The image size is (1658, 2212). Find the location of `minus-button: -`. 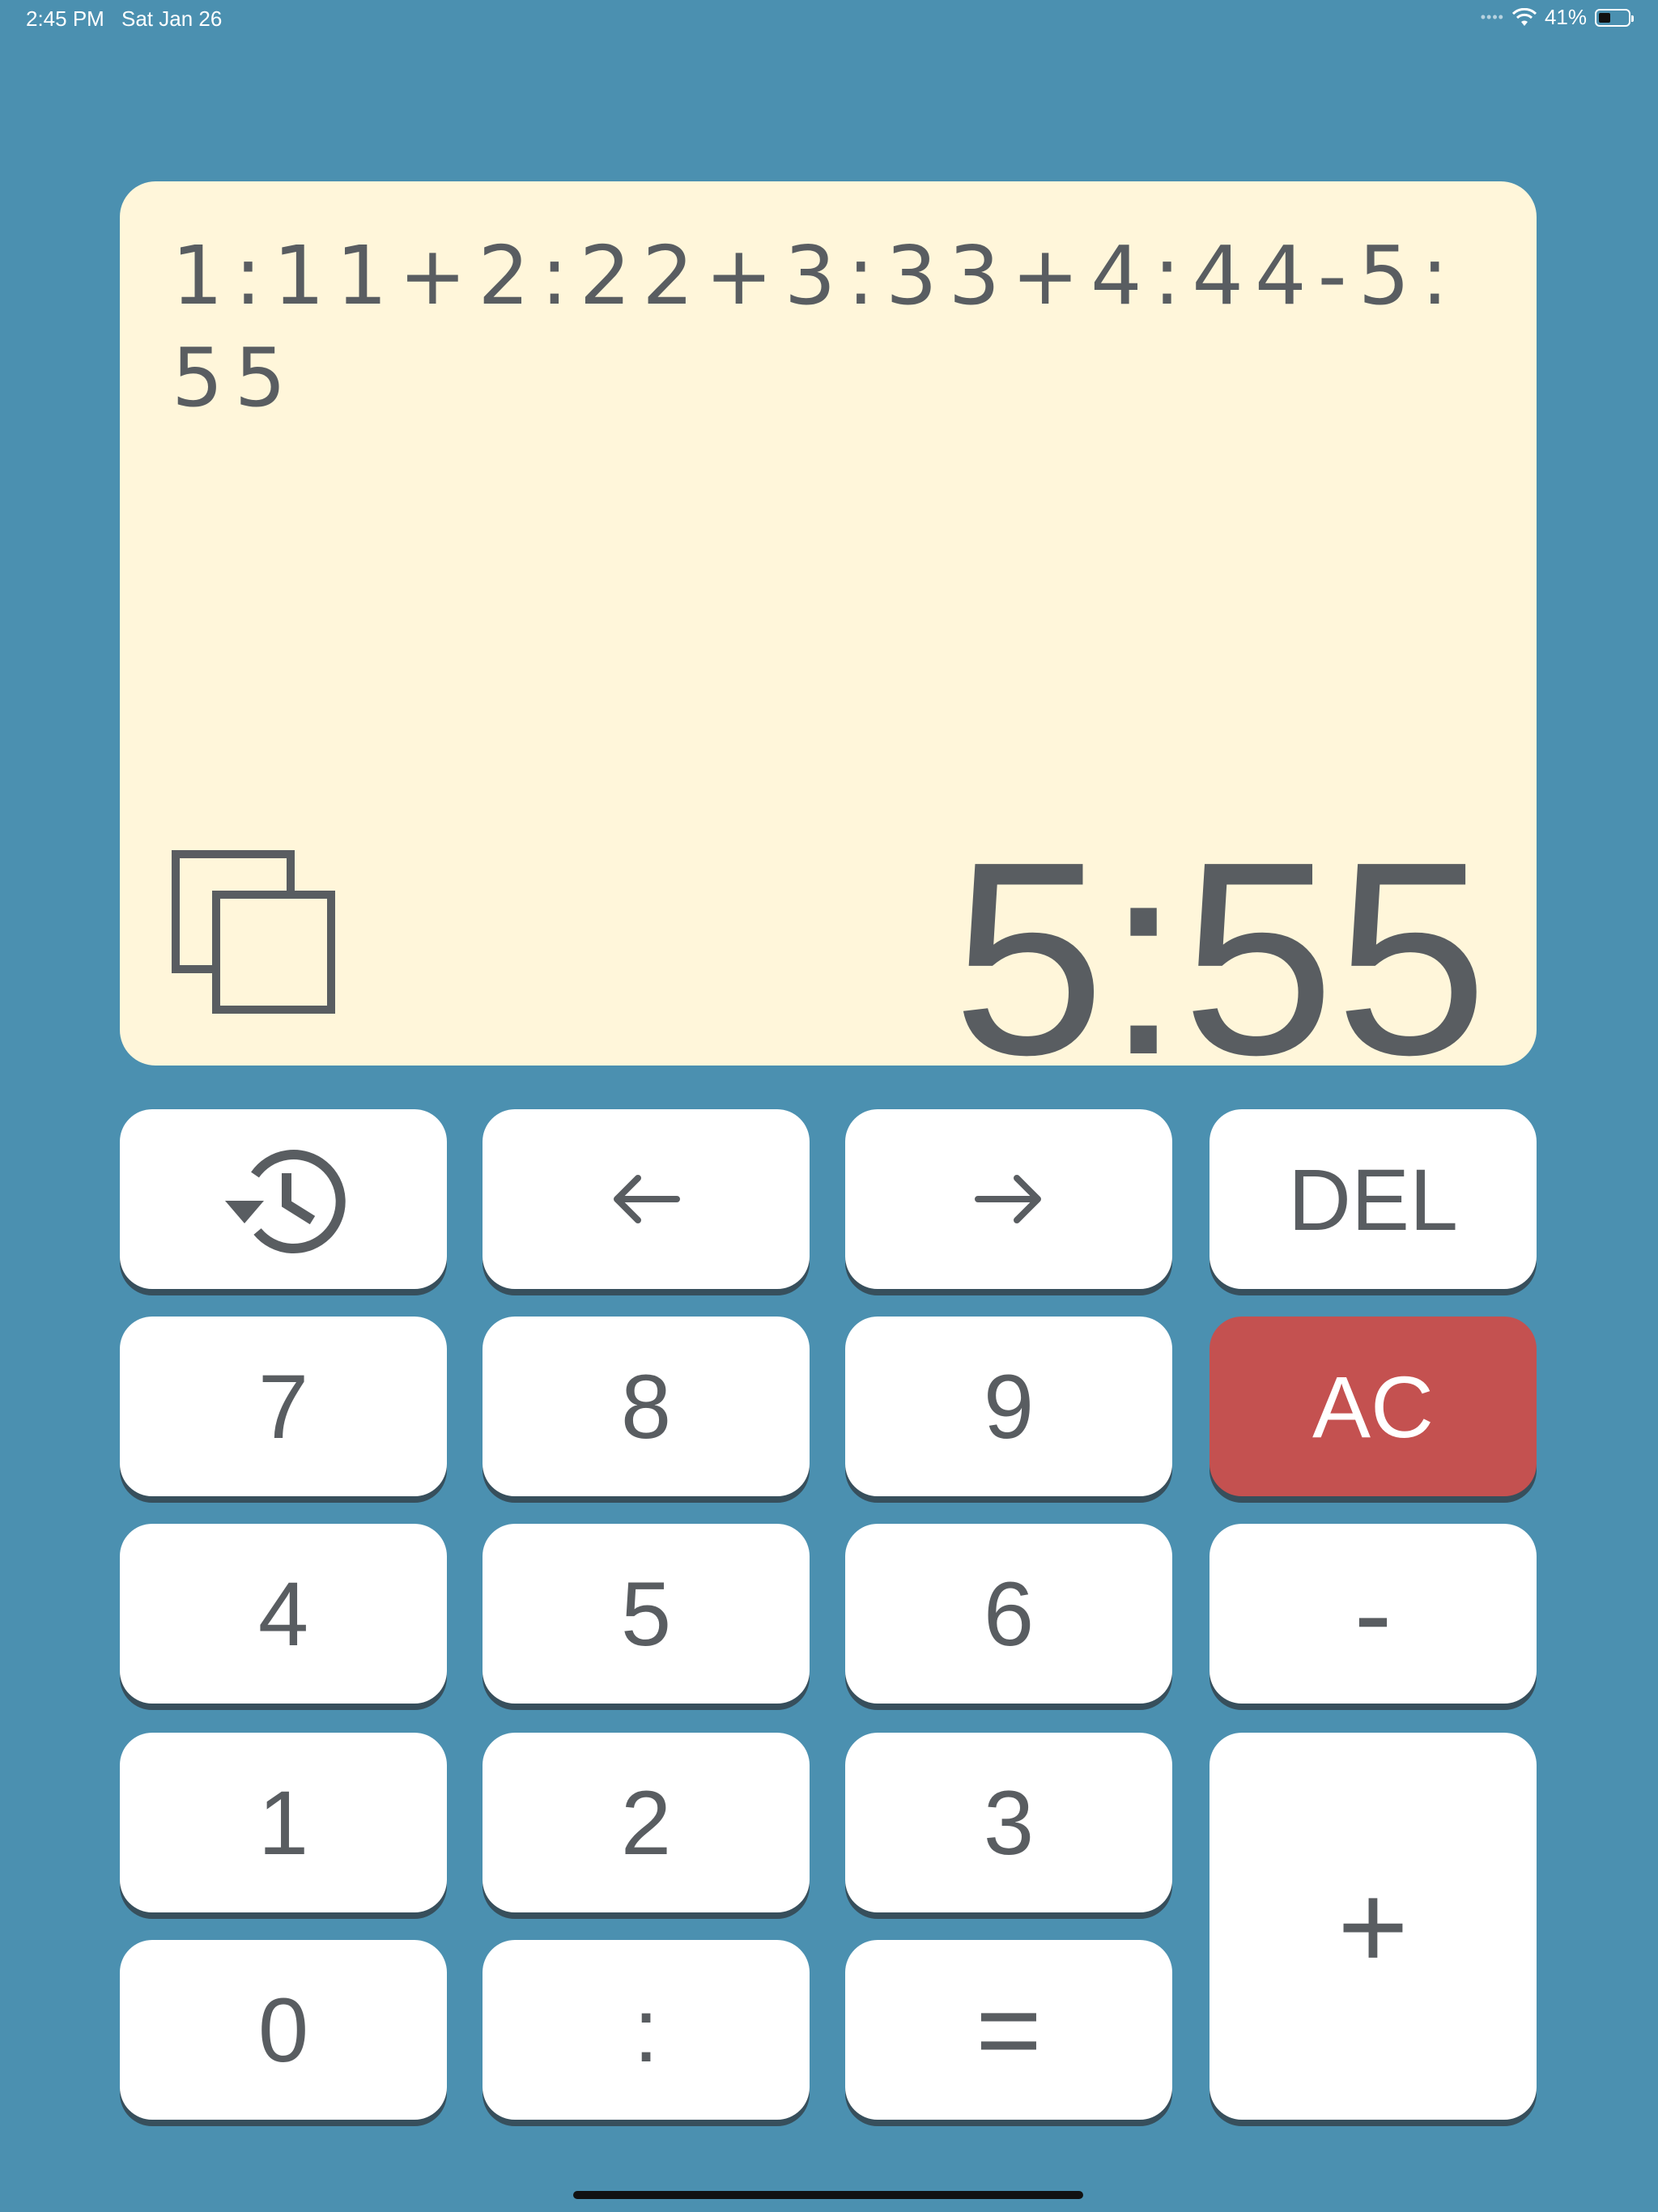

minus-button: - is located at coordinates (1373, 1614).